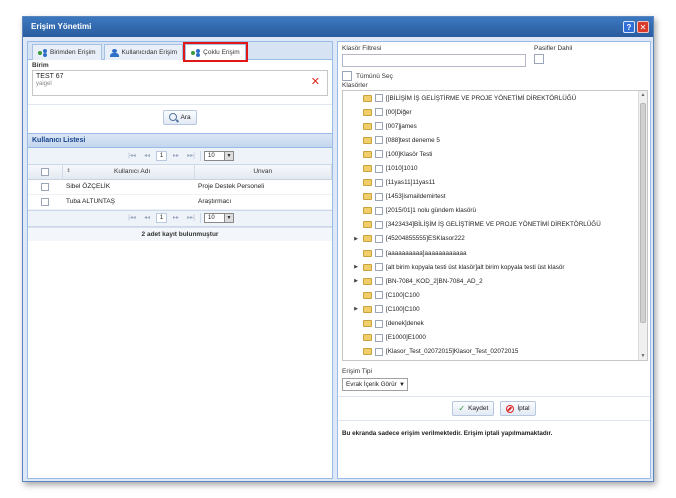 Image resolution: width=676 pixels, height=498 pixels. Describe the element at coordinates (431, 211) in the screenshot. I see `folder-label: [2015/01]1 nolu gündem klasörü` at that location.